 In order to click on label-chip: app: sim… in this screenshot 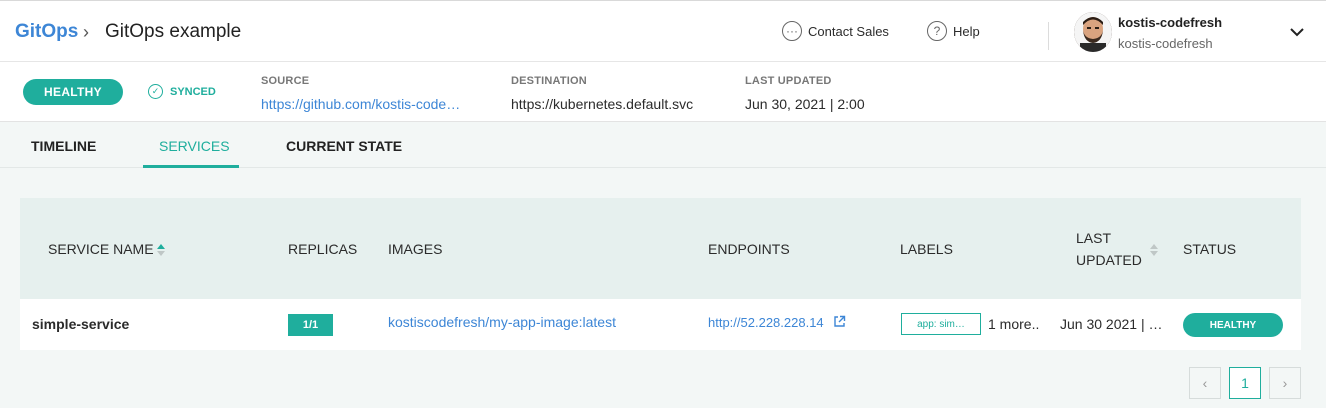, I will do `click(941, 324)`.